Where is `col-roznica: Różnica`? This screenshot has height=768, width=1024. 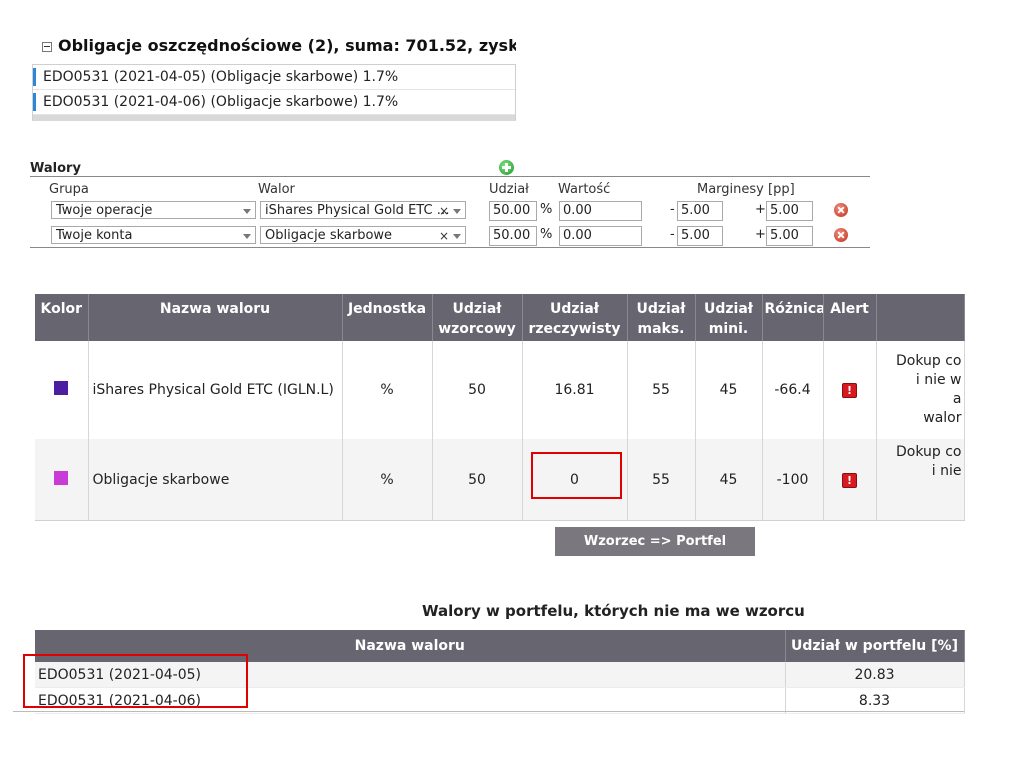
col-roznica: Różnica is located at coordinates (793, 317).